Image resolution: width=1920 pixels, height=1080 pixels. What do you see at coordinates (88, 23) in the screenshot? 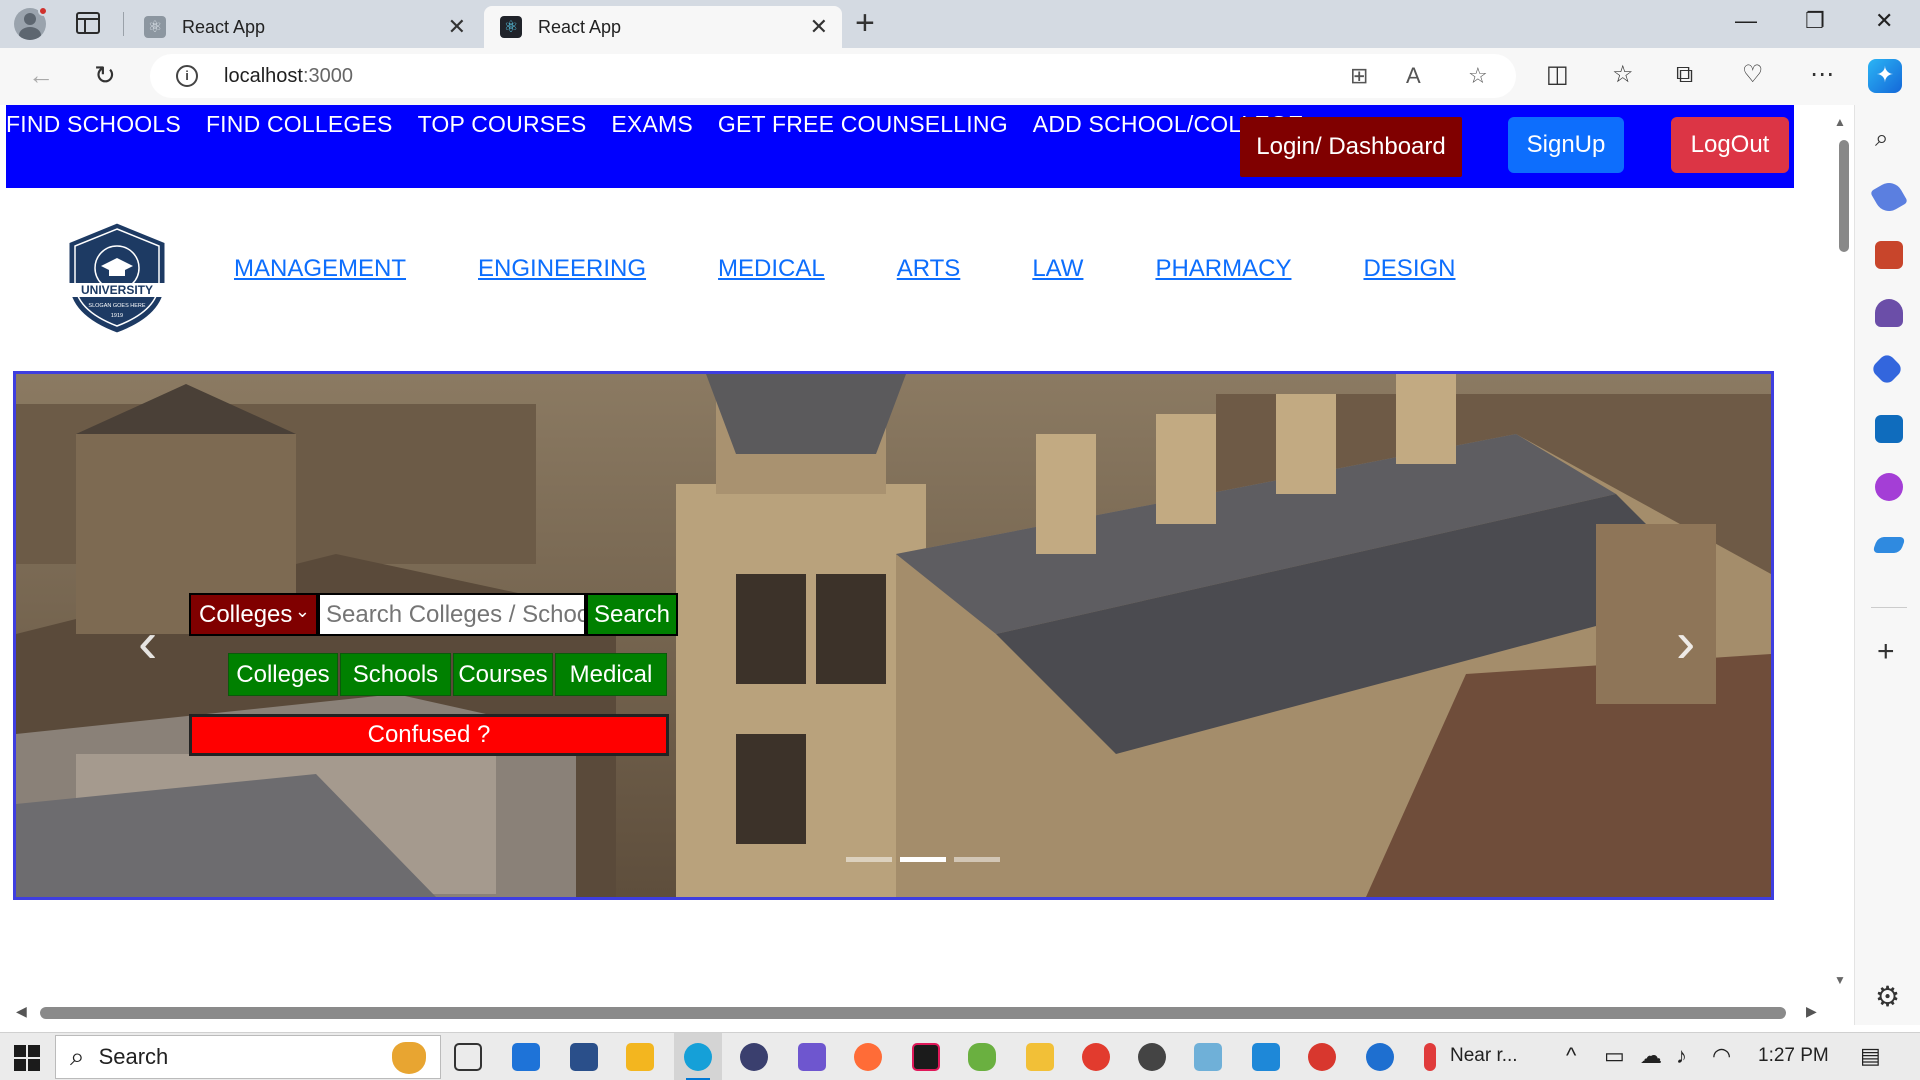
I see `tab-actions-icon` at bounding box center [88, 23].